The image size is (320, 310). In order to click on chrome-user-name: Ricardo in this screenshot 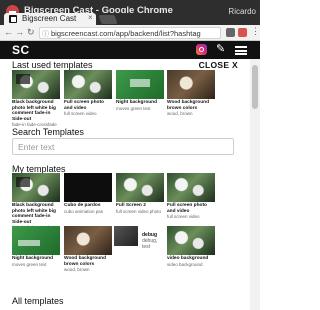, I will do `click(242, 11)`.